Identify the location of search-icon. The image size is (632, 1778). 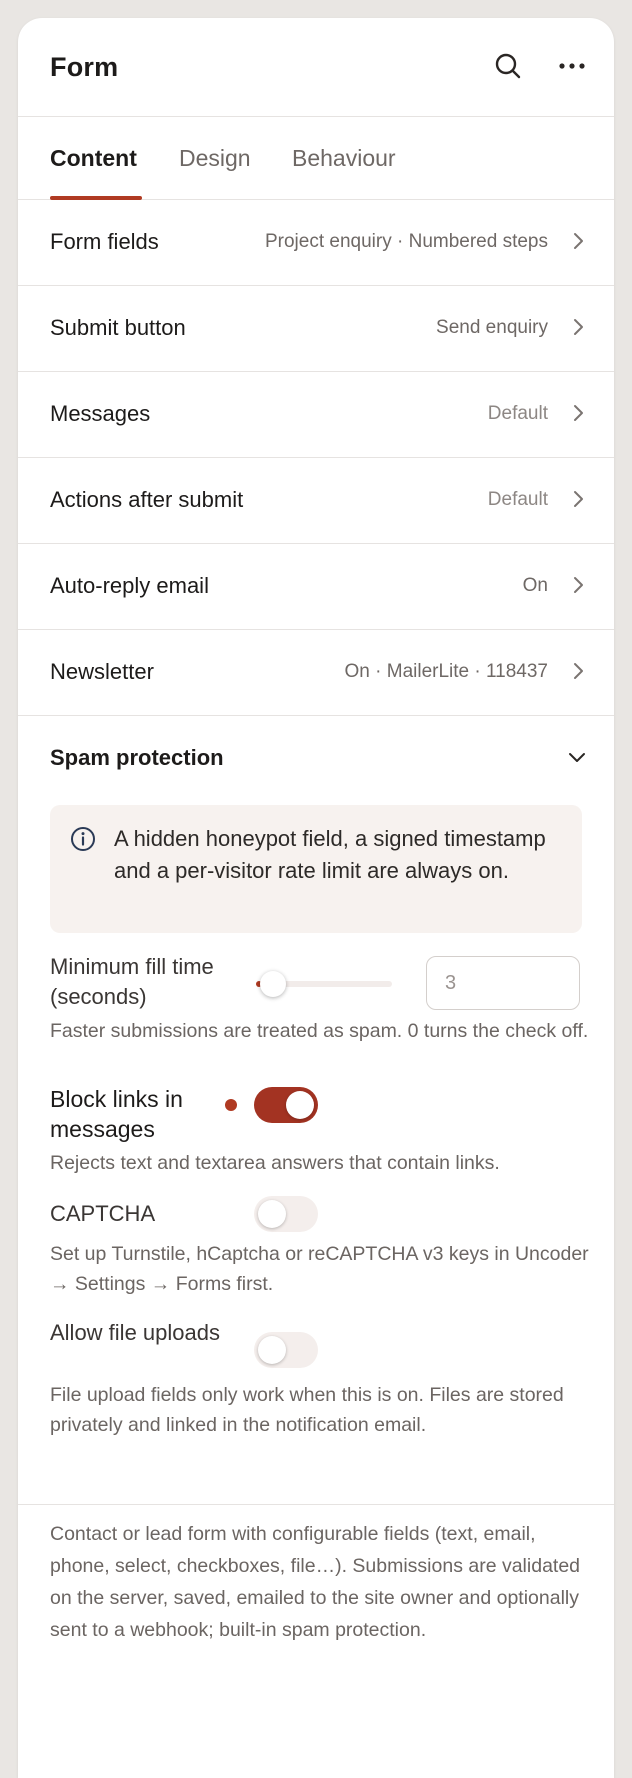
(508, 66).